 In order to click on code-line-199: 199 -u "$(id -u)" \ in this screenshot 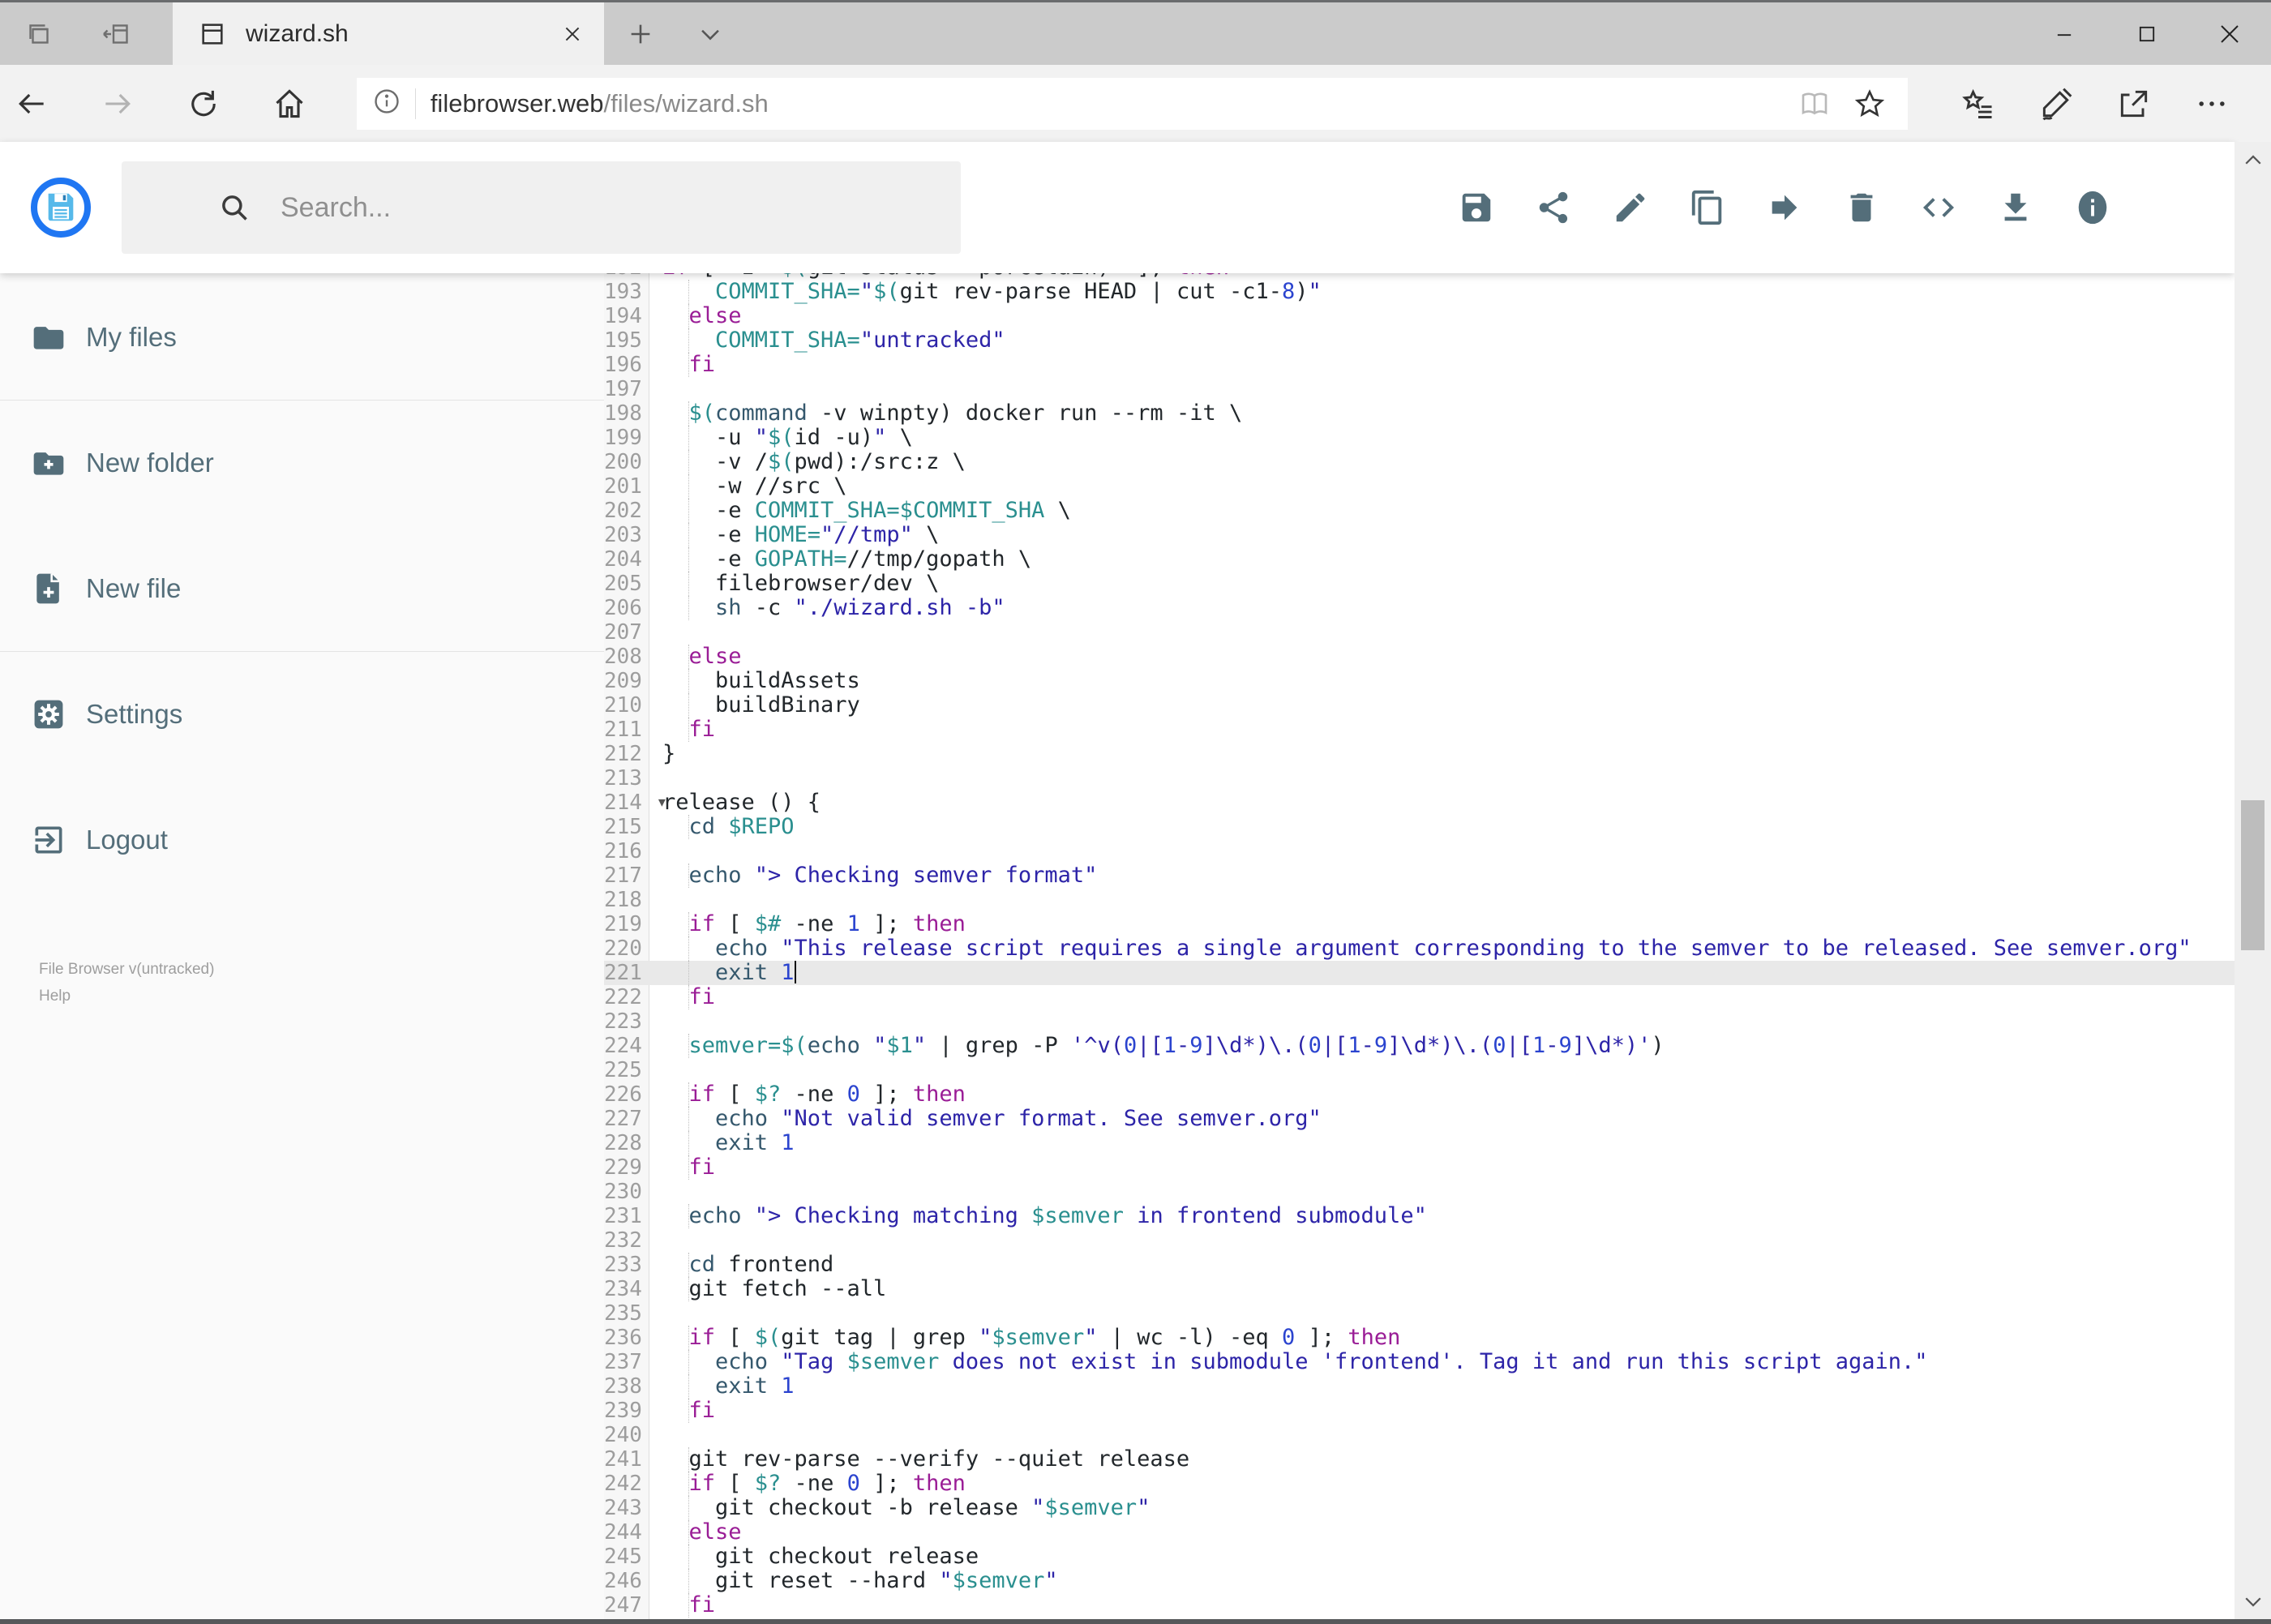, I will do `click(1438, 438)`.